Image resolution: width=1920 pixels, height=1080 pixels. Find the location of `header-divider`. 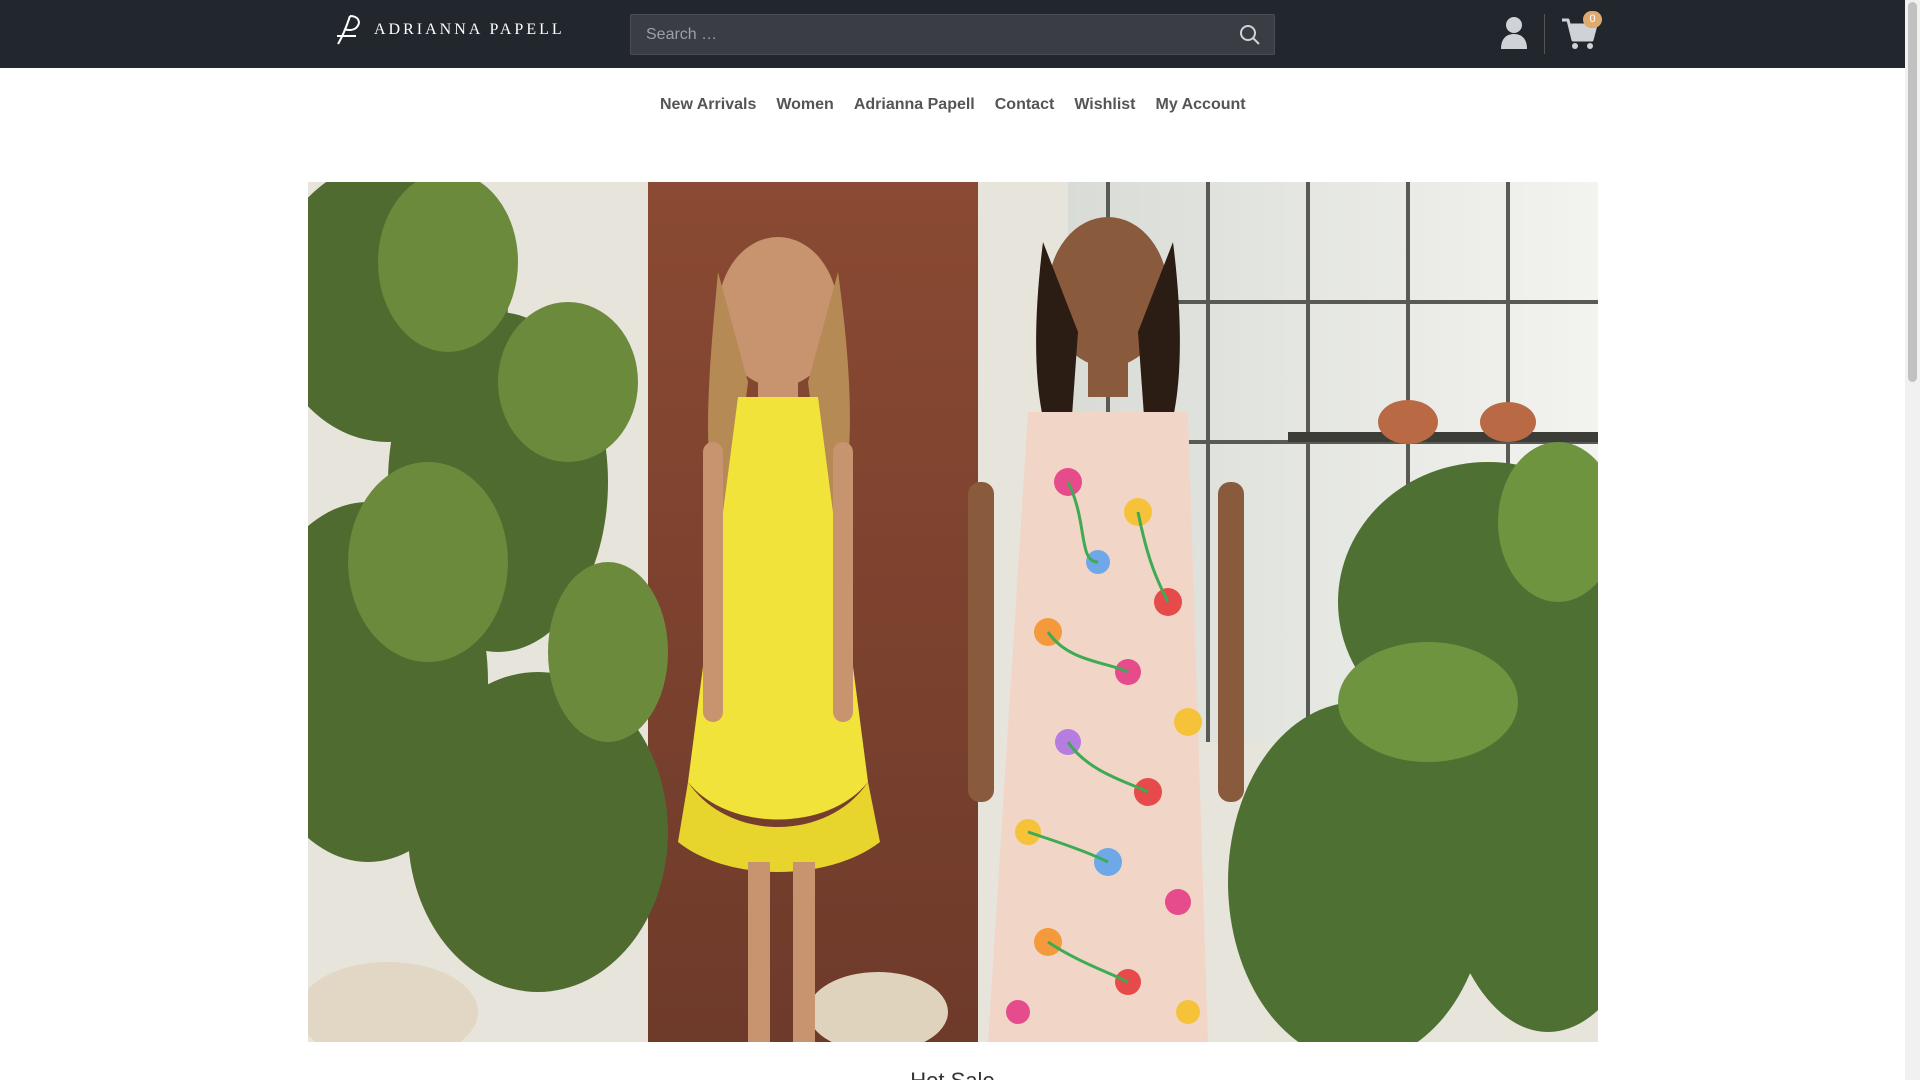

header-divider is located at coordinates (1544, 34).